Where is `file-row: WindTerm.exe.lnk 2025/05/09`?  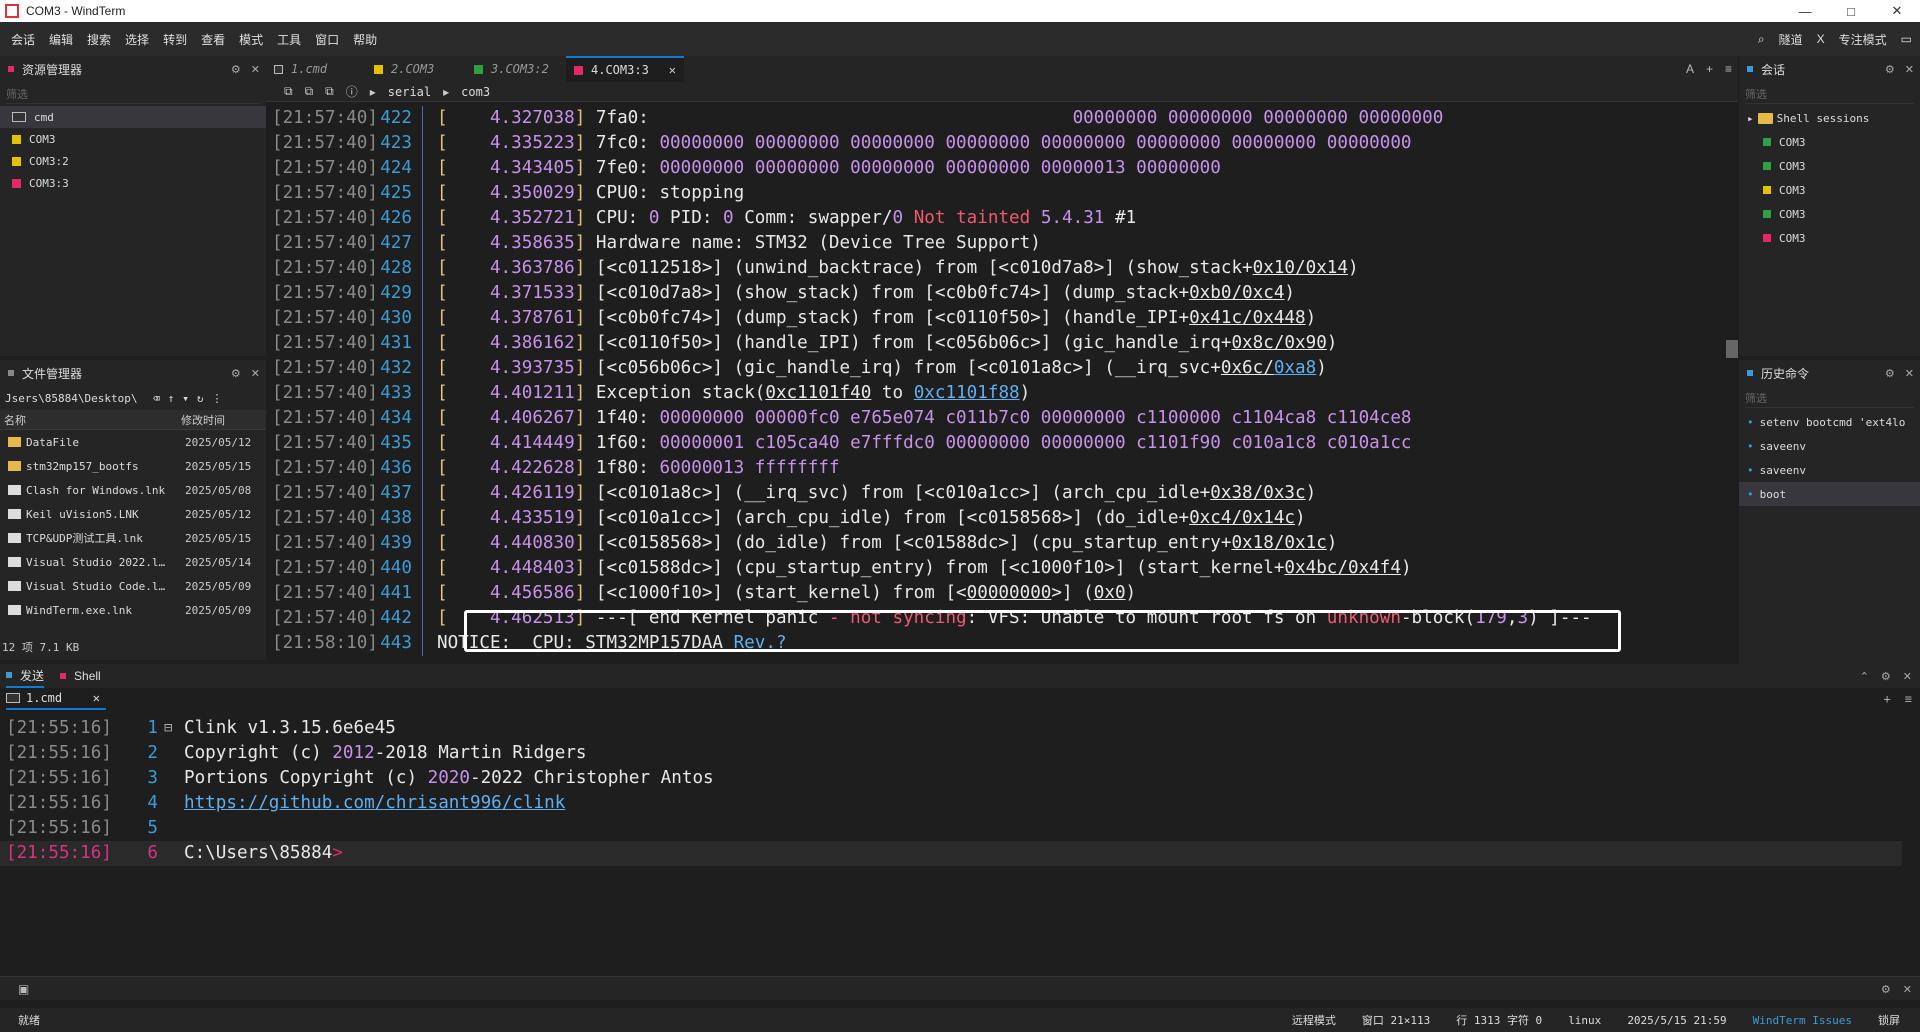
file-row: WindTerm.exe.lnk 2025/05/09 is located at coordinates (133, 610).